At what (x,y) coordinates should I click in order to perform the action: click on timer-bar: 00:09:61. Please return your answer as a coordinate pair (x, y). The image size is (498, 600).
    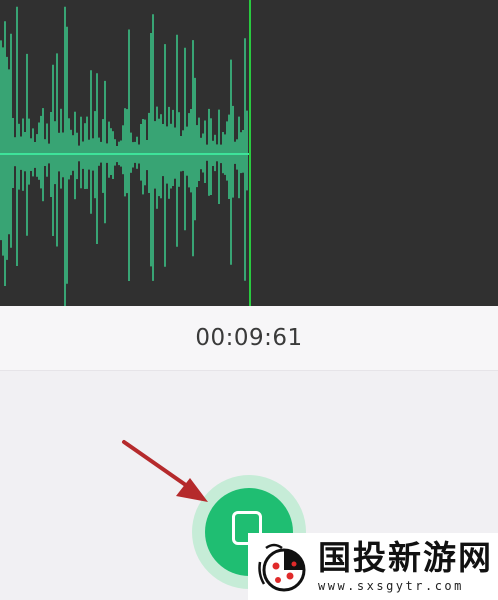
    Looking at the image, I should click on (249, 338).